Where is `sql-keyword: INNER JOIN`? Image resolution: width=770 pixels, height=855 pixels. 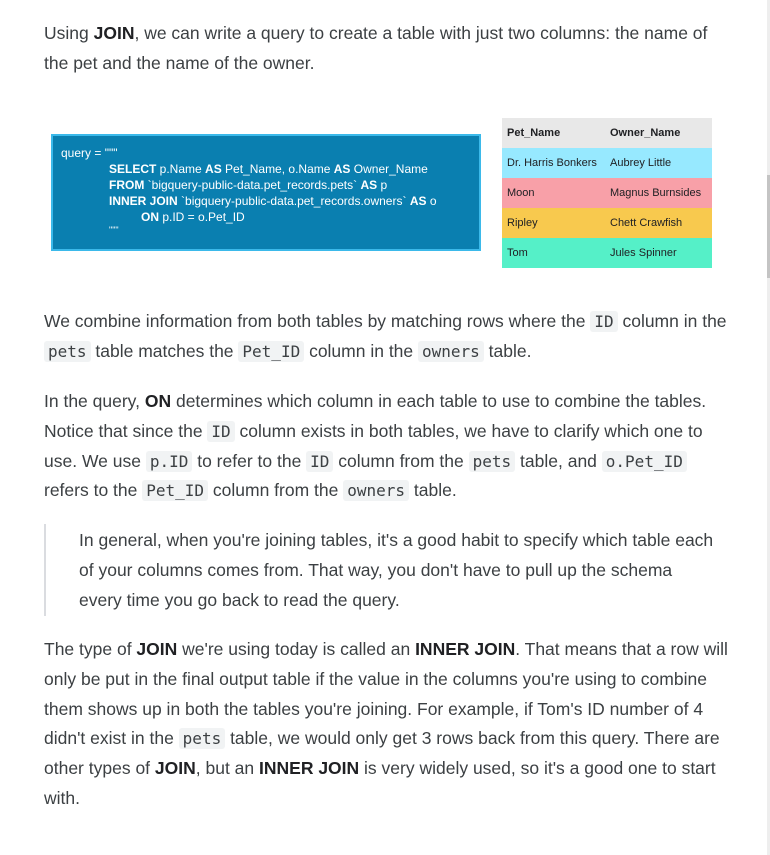 sql-keyword: INNER JOIN is located at coordinates (143, 201).